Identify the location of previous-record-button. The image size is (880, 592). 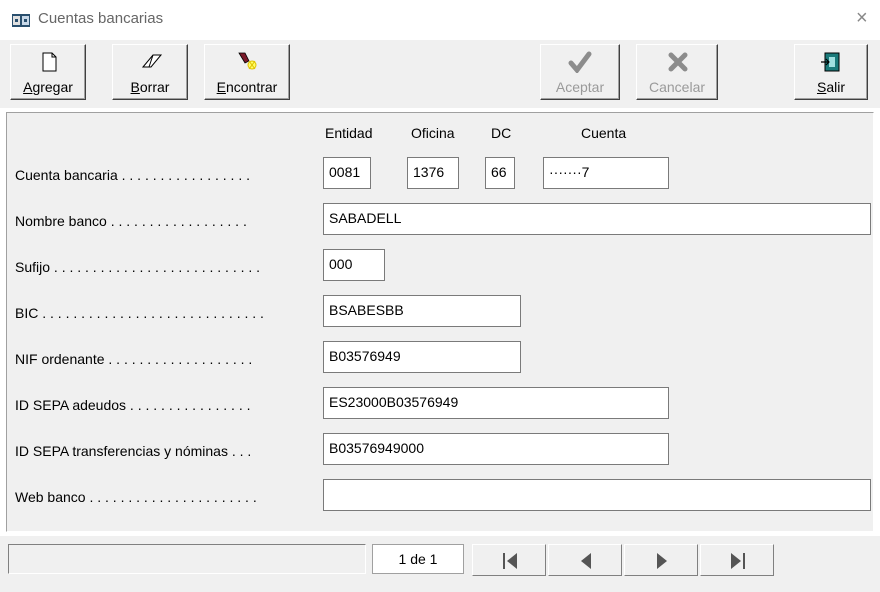
(585, 560).